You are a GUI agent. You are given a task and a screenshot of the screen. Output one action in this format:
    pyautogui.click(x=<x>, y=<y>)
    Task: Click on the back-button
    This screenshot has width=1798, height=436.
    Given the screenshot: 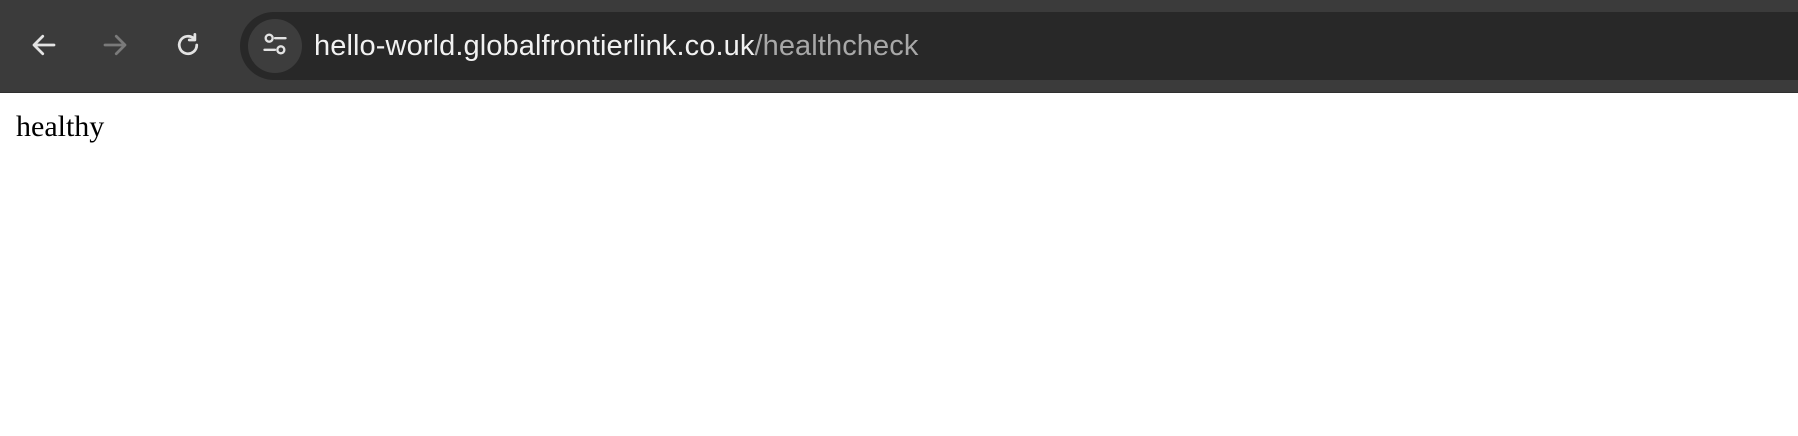 What is the action you would take?
    pyautogui.click(x=44, y=45)
    